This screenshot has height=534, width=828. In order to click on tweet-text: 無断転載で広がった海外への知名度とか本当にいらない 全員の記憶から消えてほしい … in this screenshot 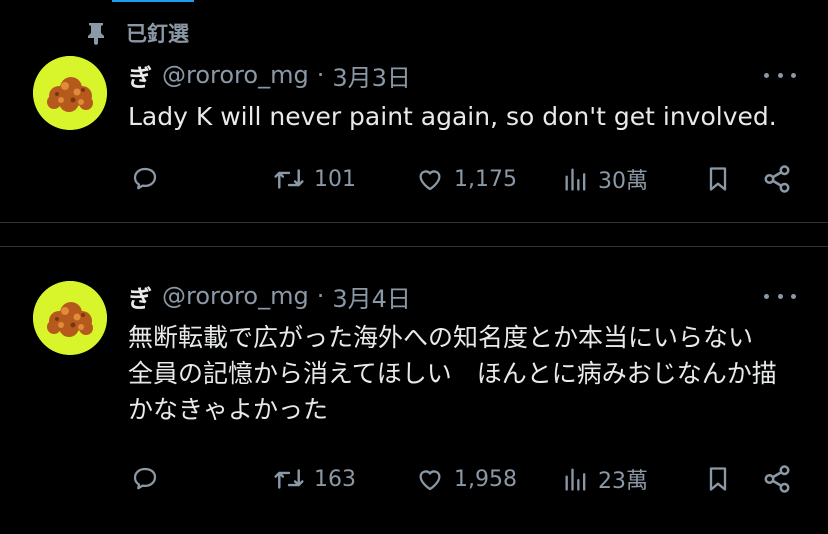, I will do `click(453, 373)`.